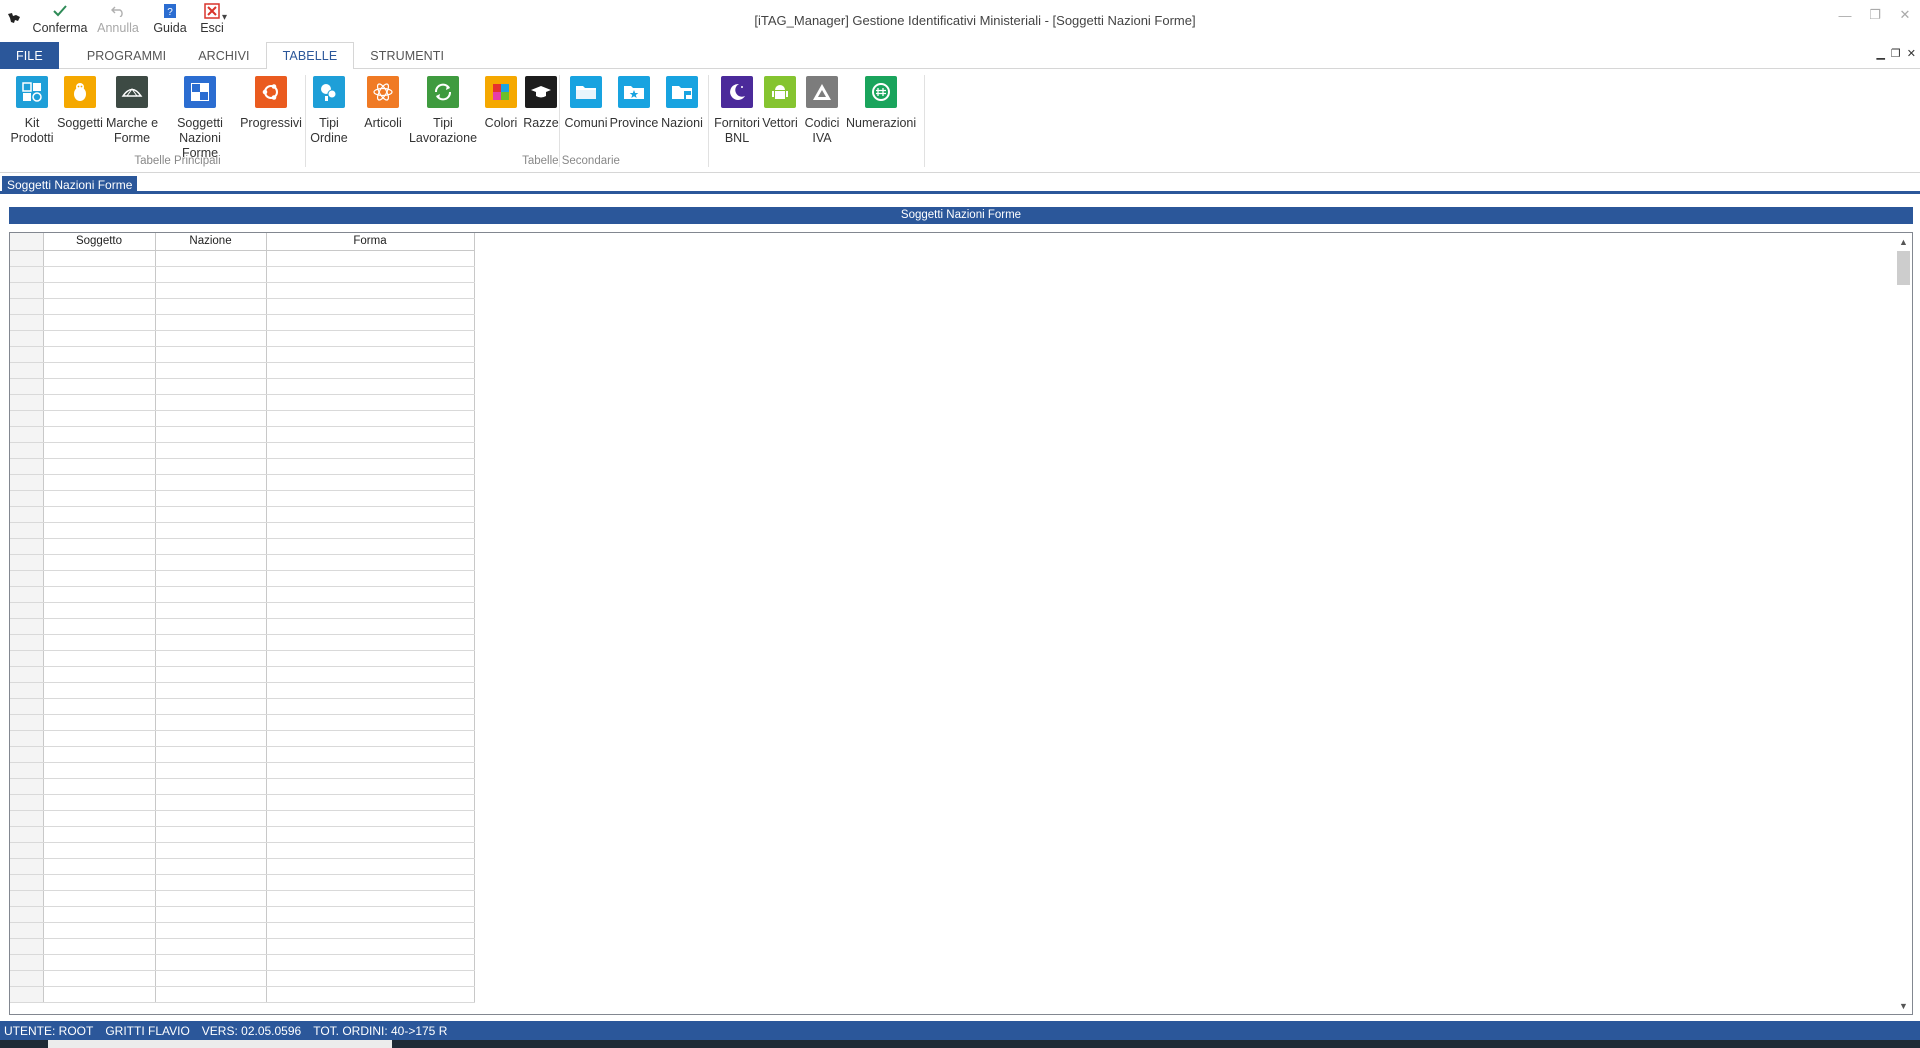 The height and width of the screenshot is (1048, 1920). I want to click on mdi-close-icon: ✕, so click(1911, 53).